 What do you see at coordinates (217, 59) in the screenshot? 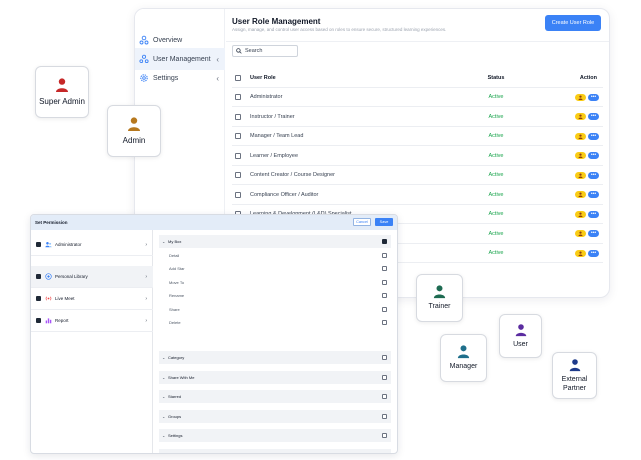
I see `chevron-left-icon: ‹` at bounding box center [217, 59].